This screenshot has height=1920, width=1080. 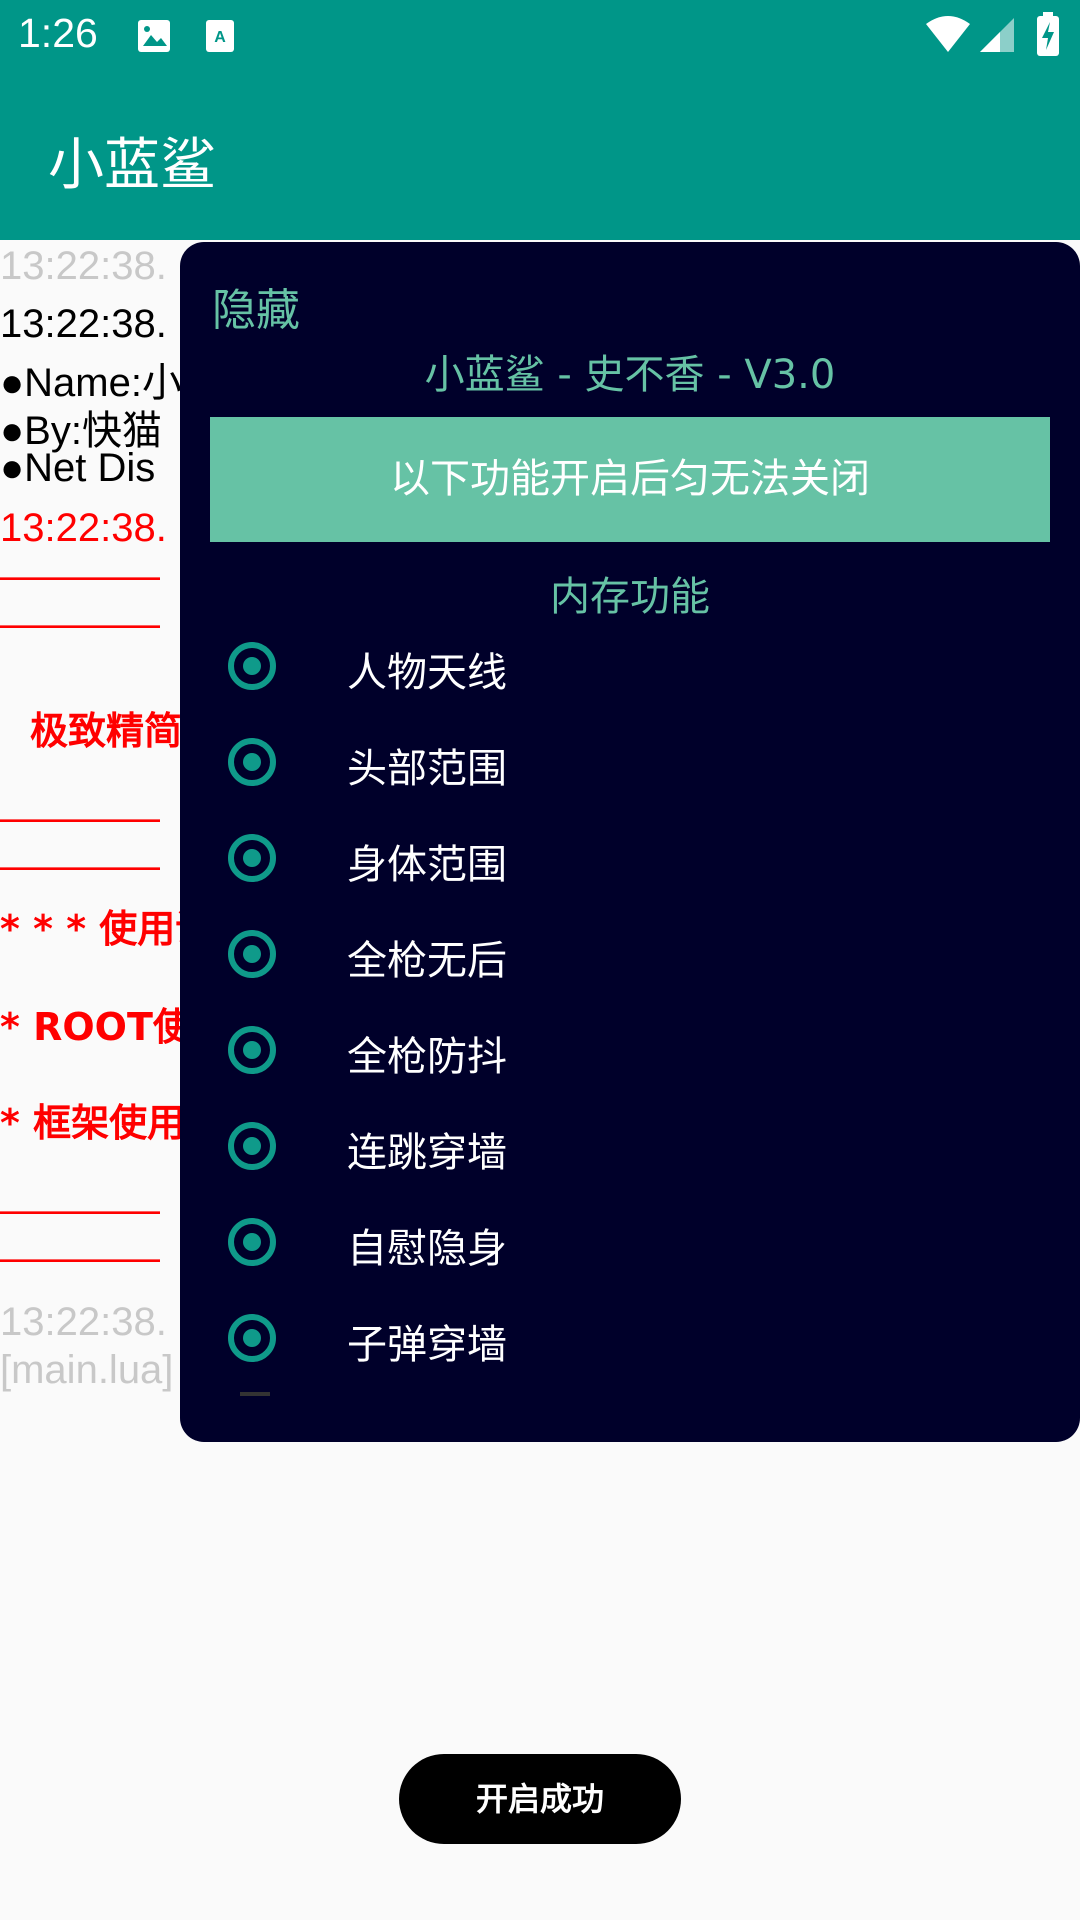 I want to click on log-line: * ROOT使, so click(x=95, y=1027).